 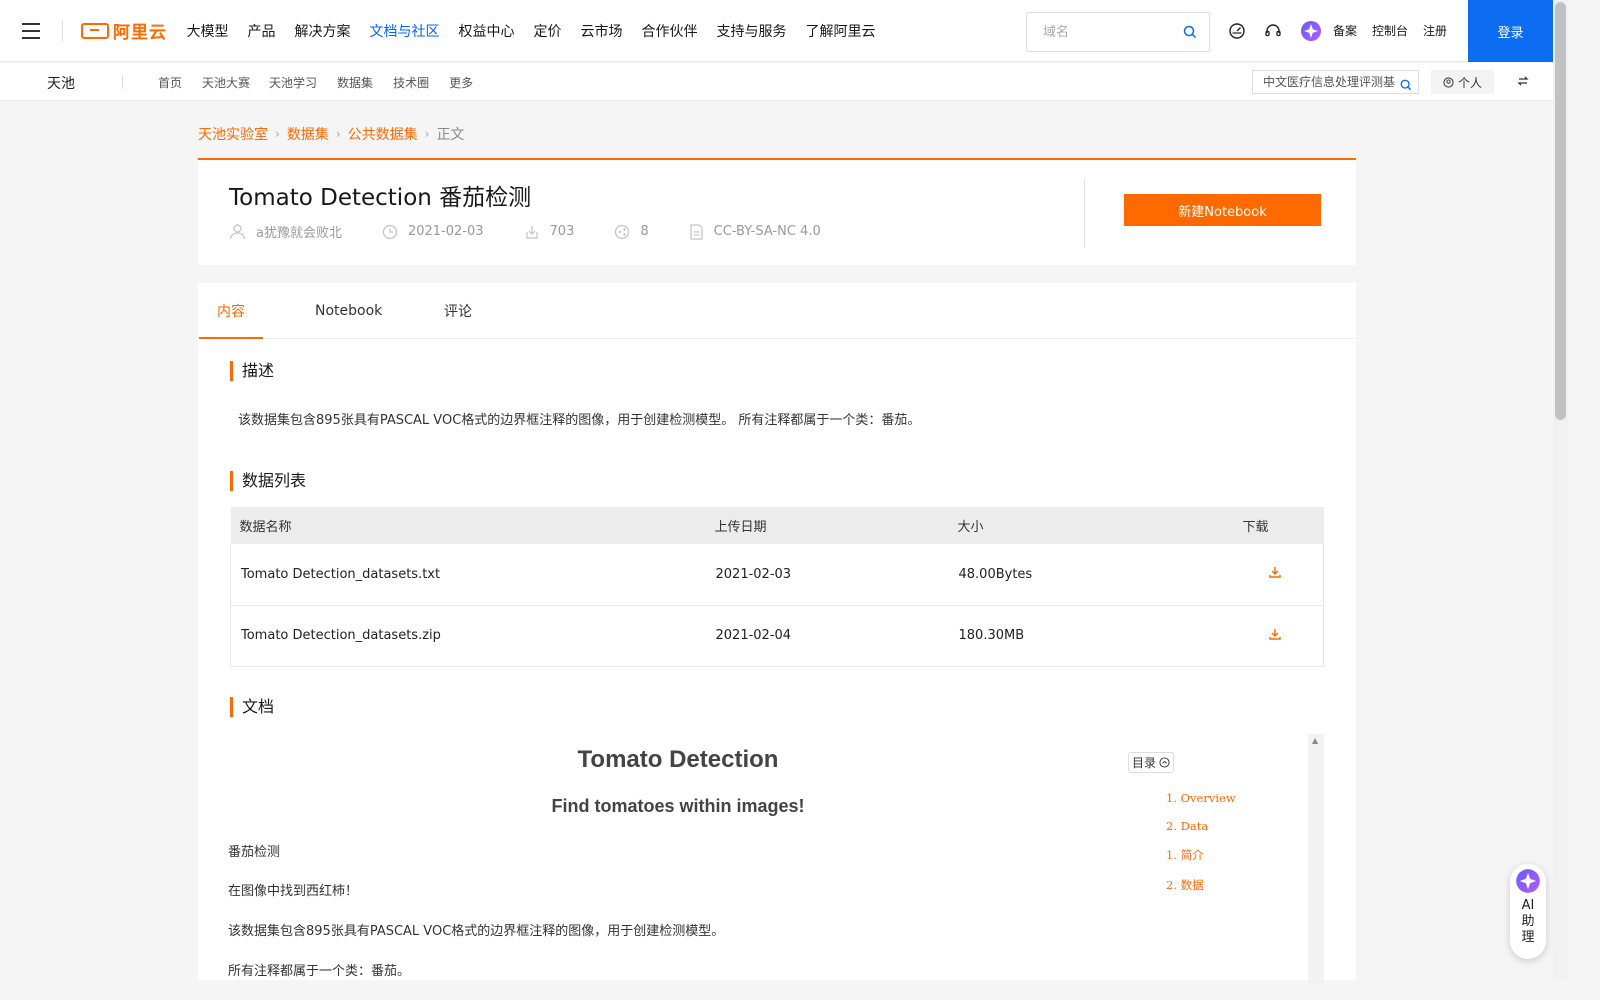 I want to click on subnav-item-competitions: 天池大赛, so click(x=226, y=82).